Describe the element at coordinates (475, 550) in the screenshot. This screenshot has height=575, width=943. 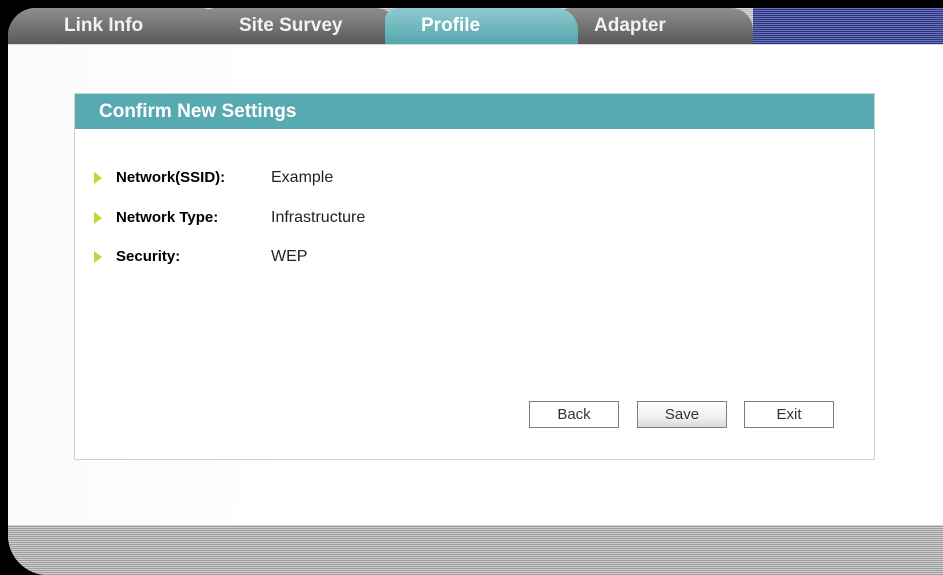
I see `status-bar` at that location.